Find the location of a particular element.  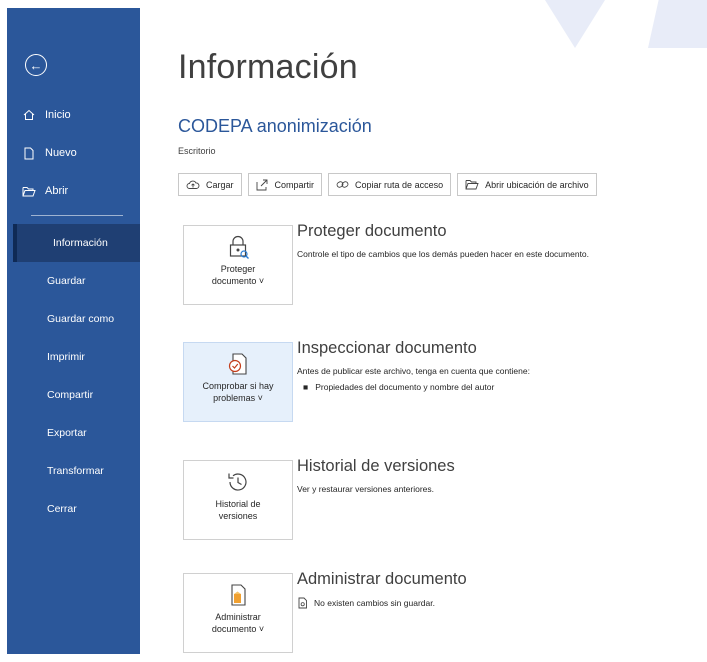

sidebar-item-label: Imprimir is located at coordinates (66, 357).